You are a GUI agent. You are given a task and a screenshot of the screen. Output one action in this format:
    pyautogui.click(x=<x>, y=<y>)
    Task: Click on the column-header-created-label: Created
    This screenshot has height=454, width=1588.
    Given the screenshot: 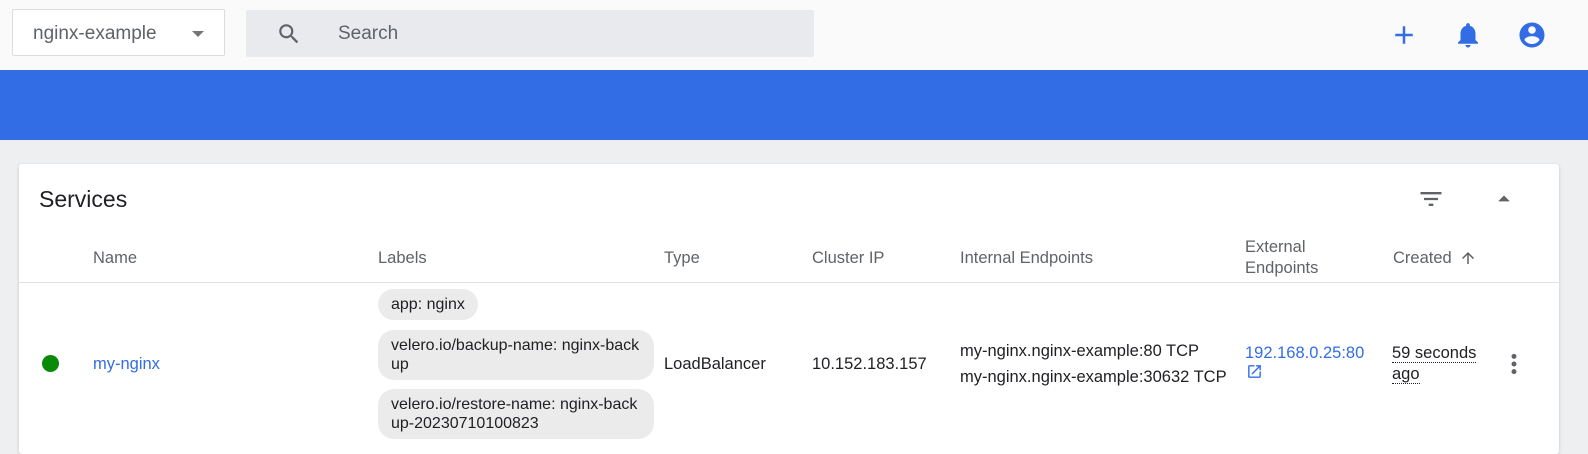 What is the action you would take?
    pyautogui.click(x=1422, y=258)
    